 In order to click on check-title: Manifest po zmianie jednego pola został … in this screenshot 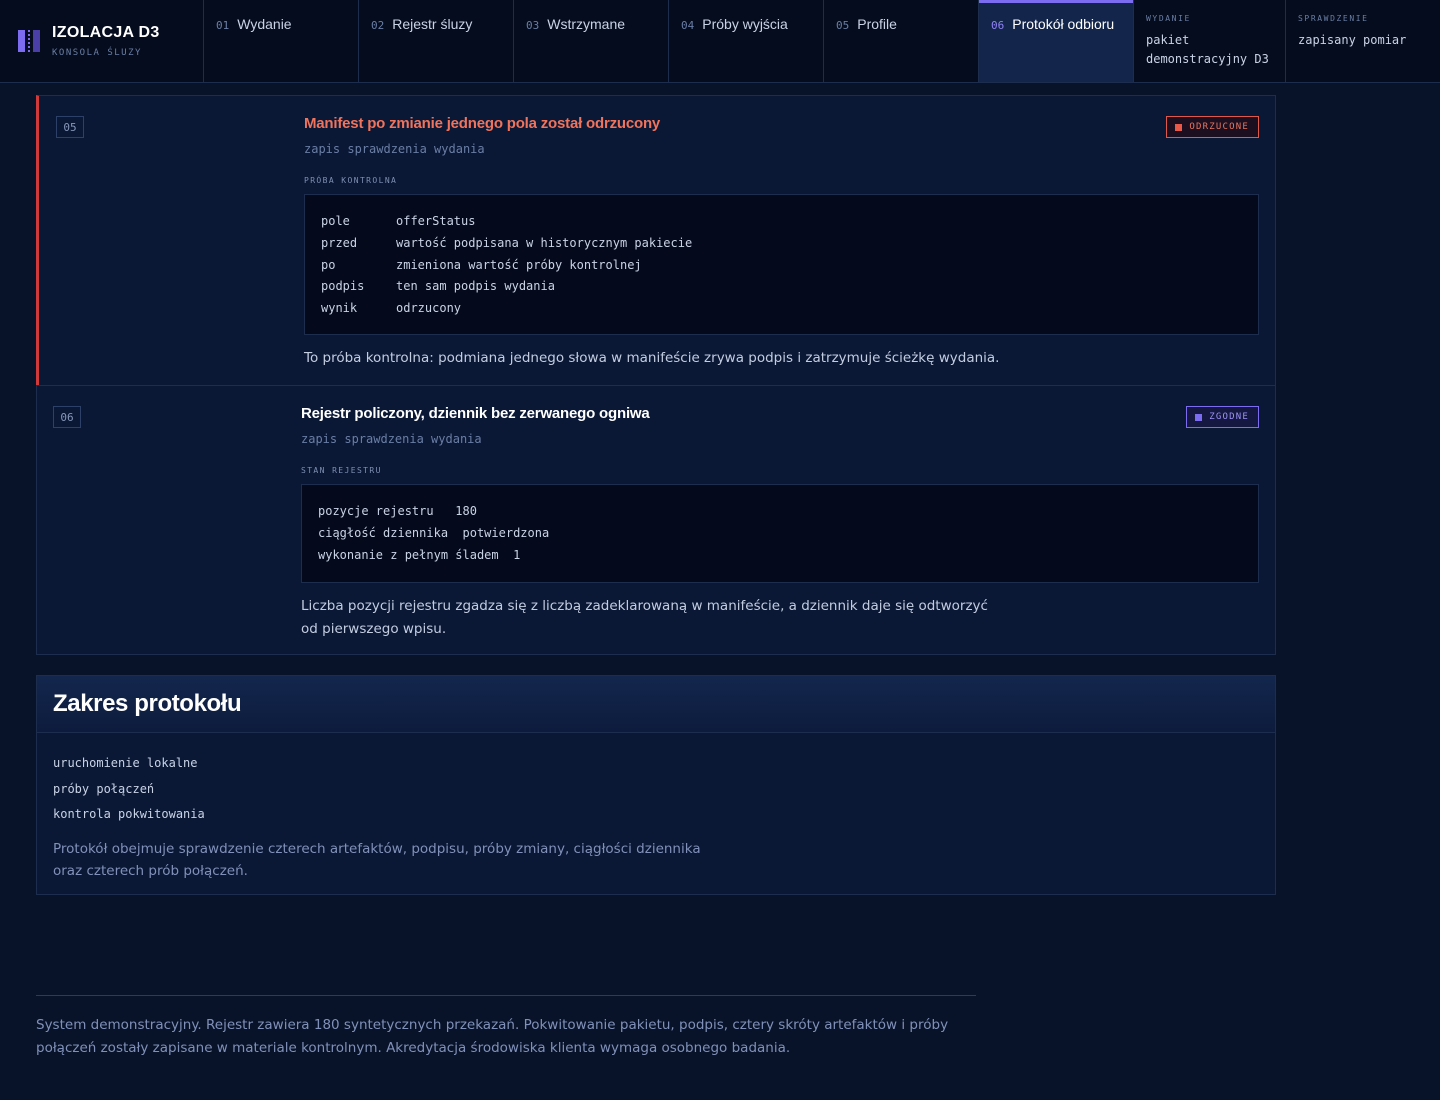, I will do `click(482, 123)`.